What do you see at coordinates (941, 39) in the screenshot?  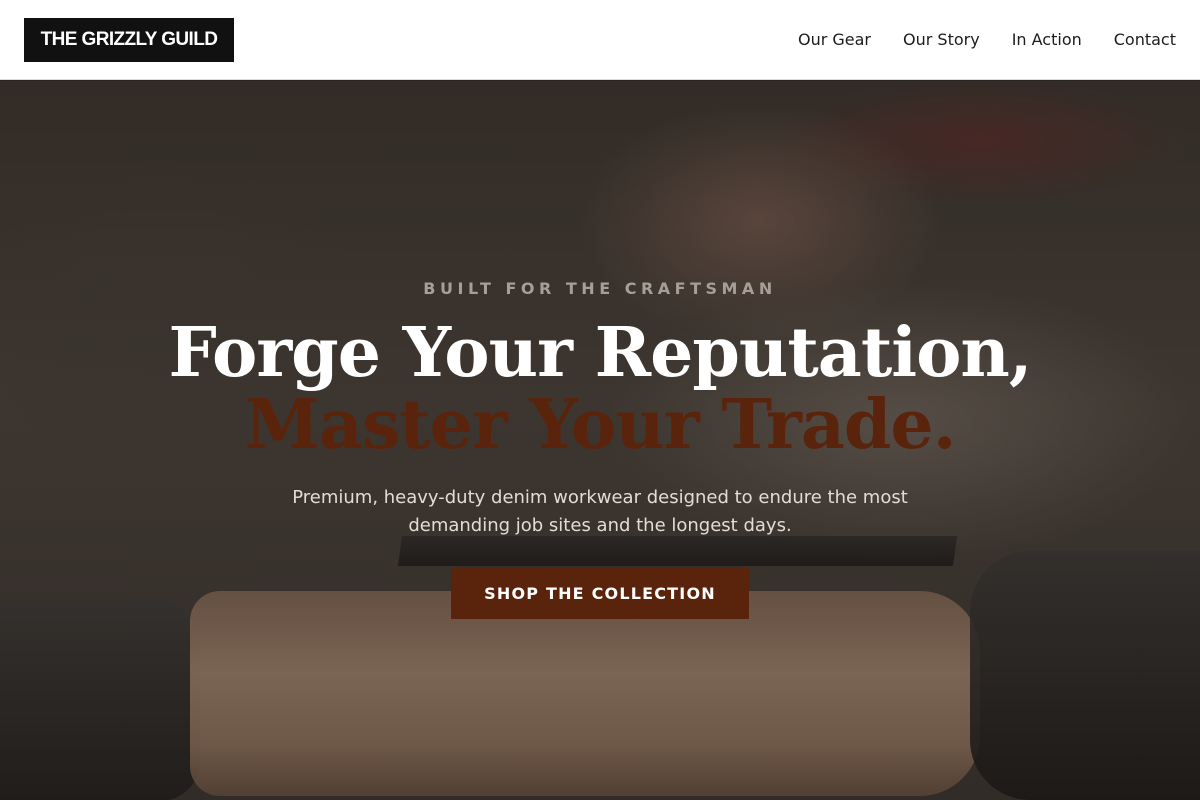 I see `nav-link-our-story: Our Story` at bounding box center [941, 39].